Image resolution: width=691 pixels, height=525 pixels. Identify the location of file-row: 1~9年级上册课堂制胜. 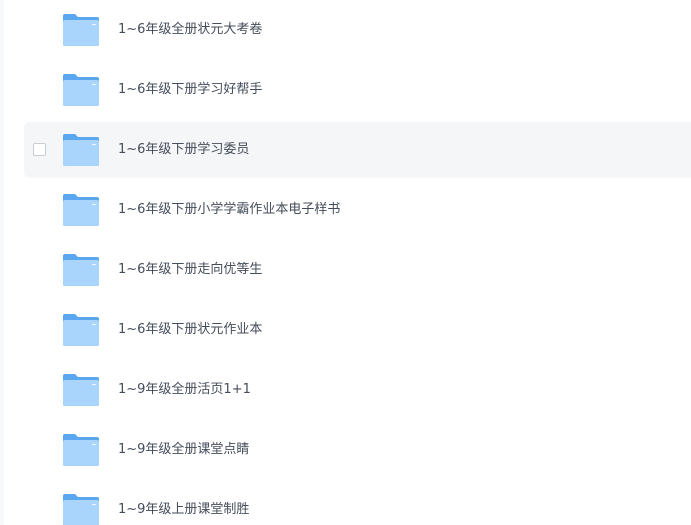
(357, 503).